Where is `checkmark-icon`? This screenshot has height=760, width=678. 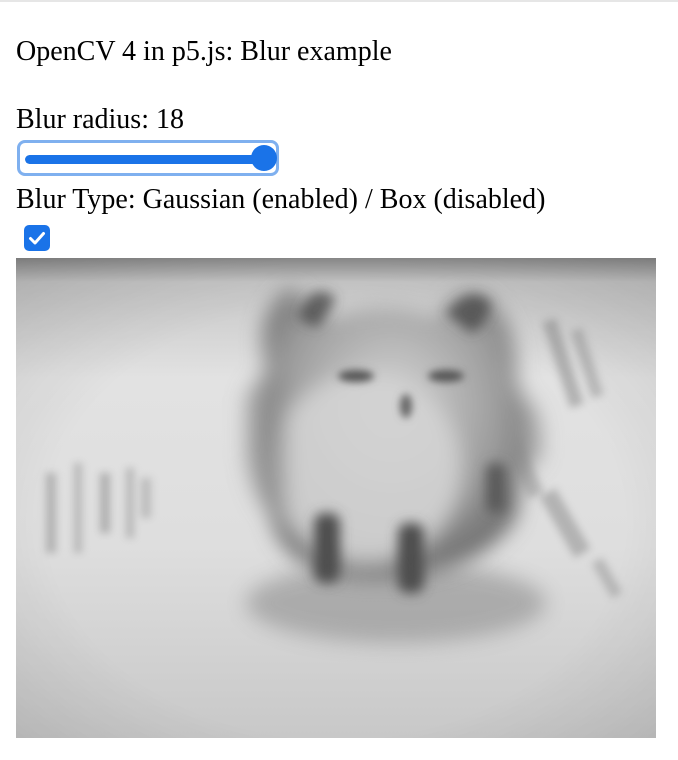 checkmark-icon is located at coordinates (37, 238).